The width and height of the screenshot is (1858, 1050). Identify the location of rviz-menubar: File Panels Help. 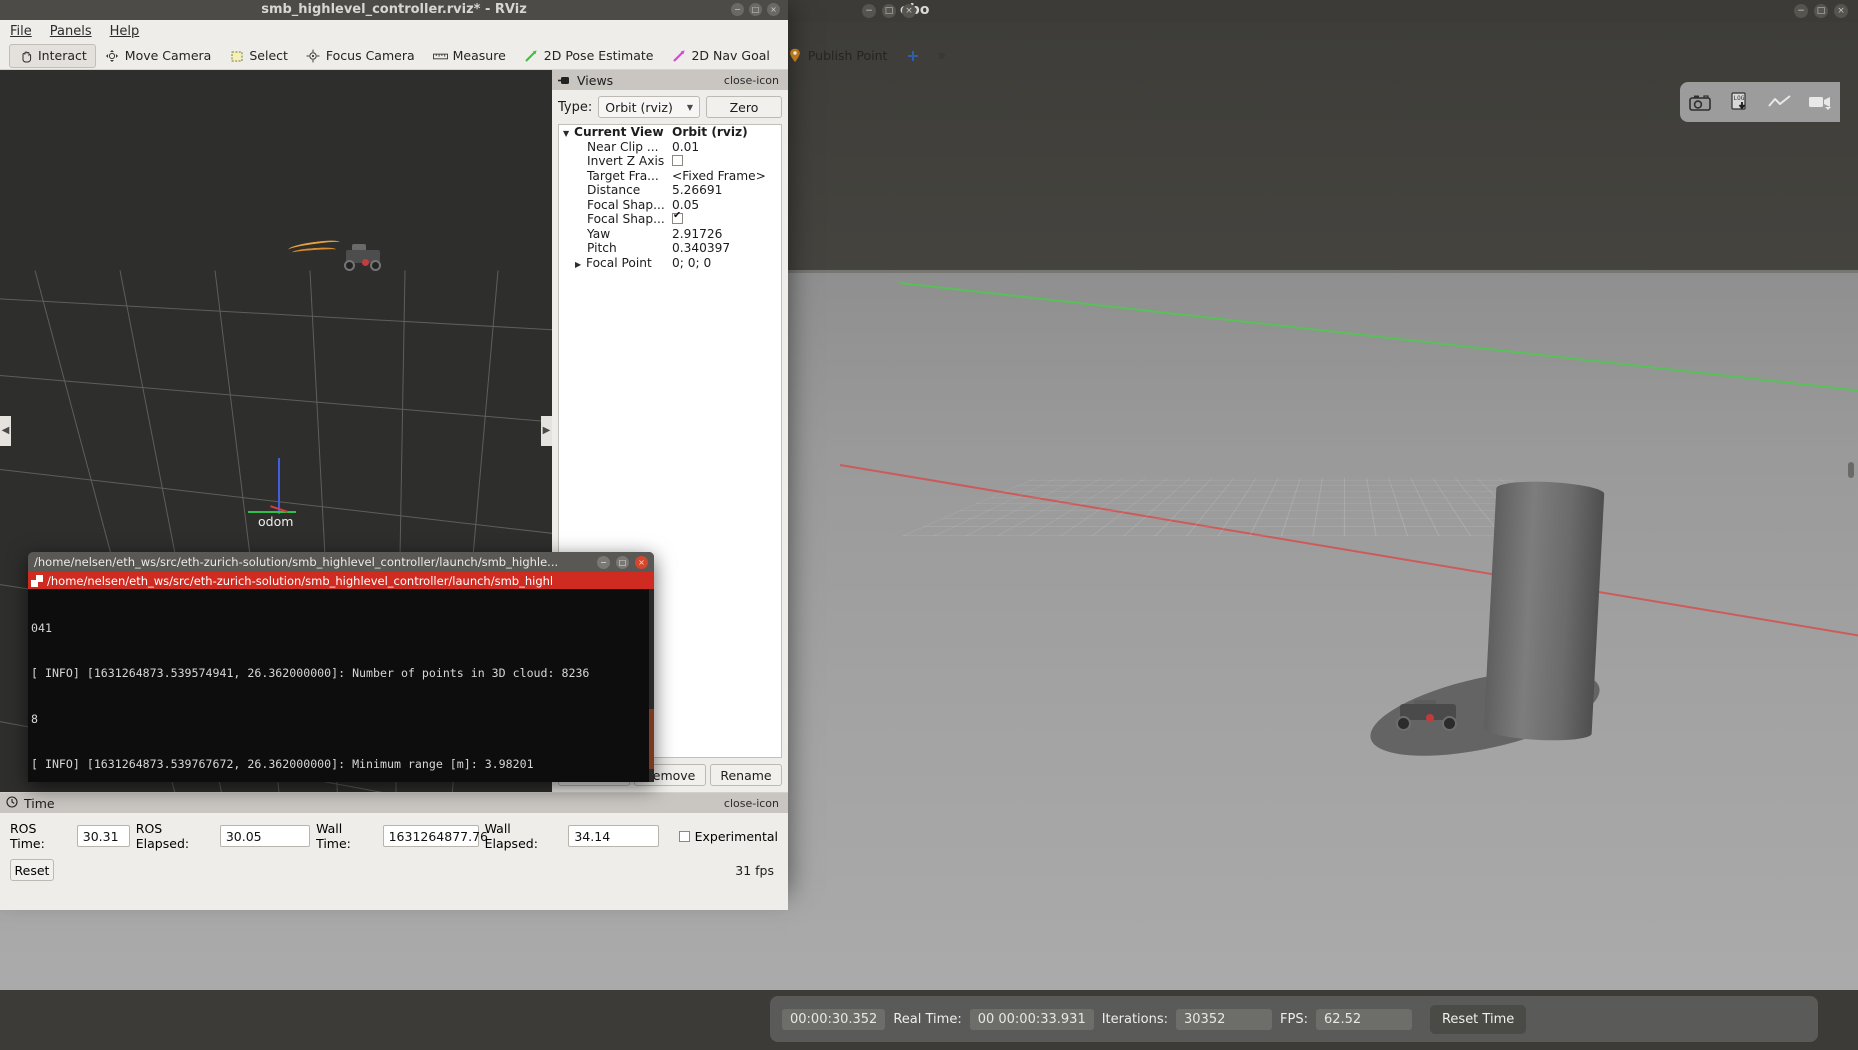
(394, 31).